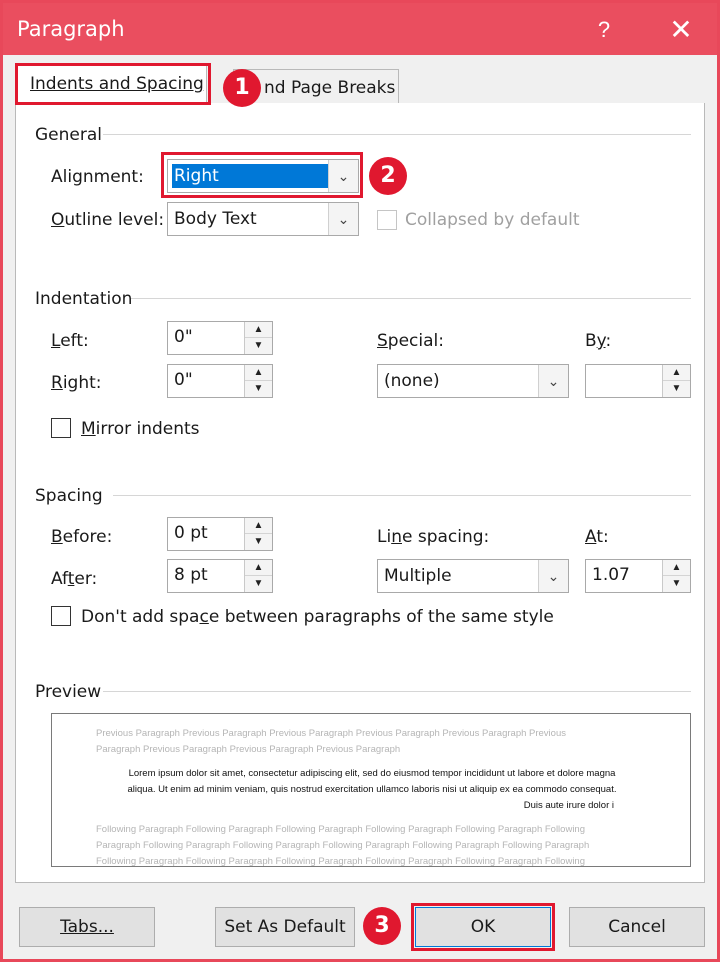 This screenshot has height=962, width=720. I want to click on line-spacing-label: Line spacing:, so click(433, 537).